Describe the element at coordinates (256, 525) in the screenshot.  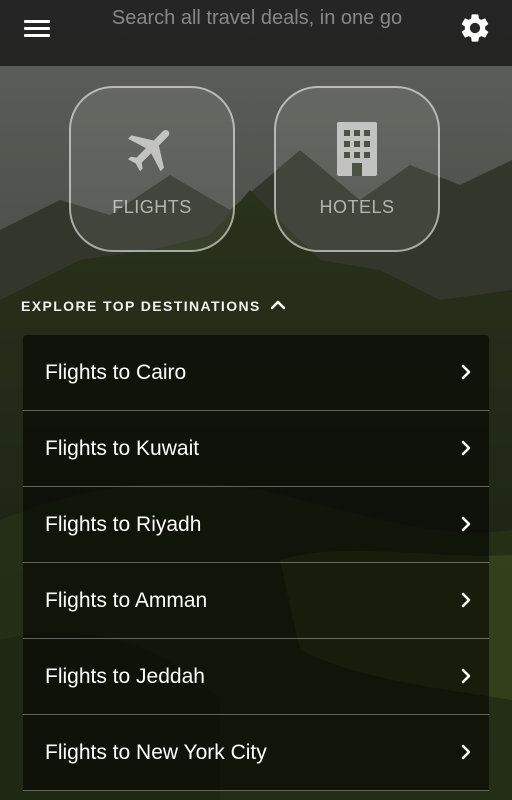
I see `list-item-riyadh: Flights to Riyadh` at that location.